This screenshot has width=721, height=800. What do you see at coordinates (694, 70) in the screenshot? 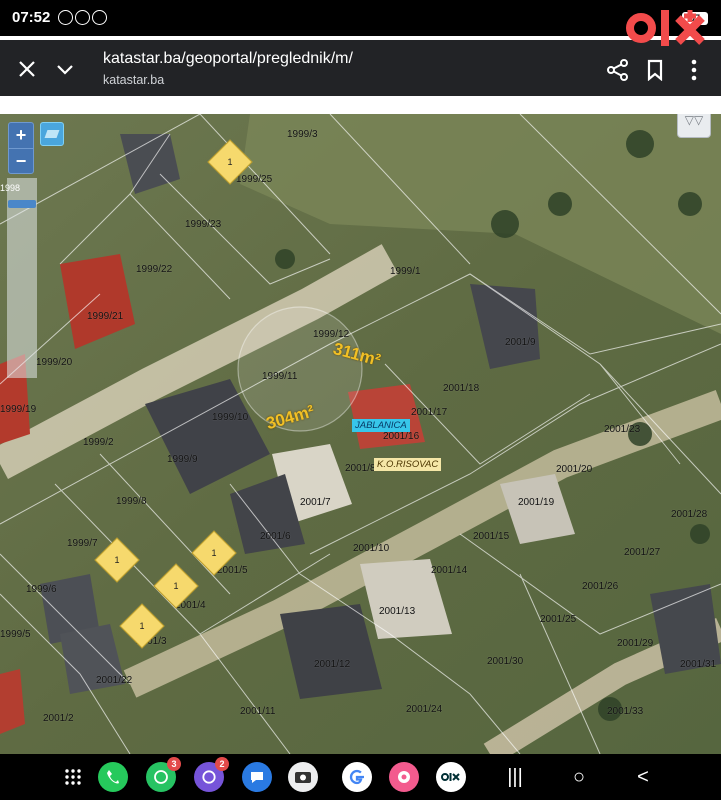
I see `more-vert-icon` at bounding box center [694, 70].